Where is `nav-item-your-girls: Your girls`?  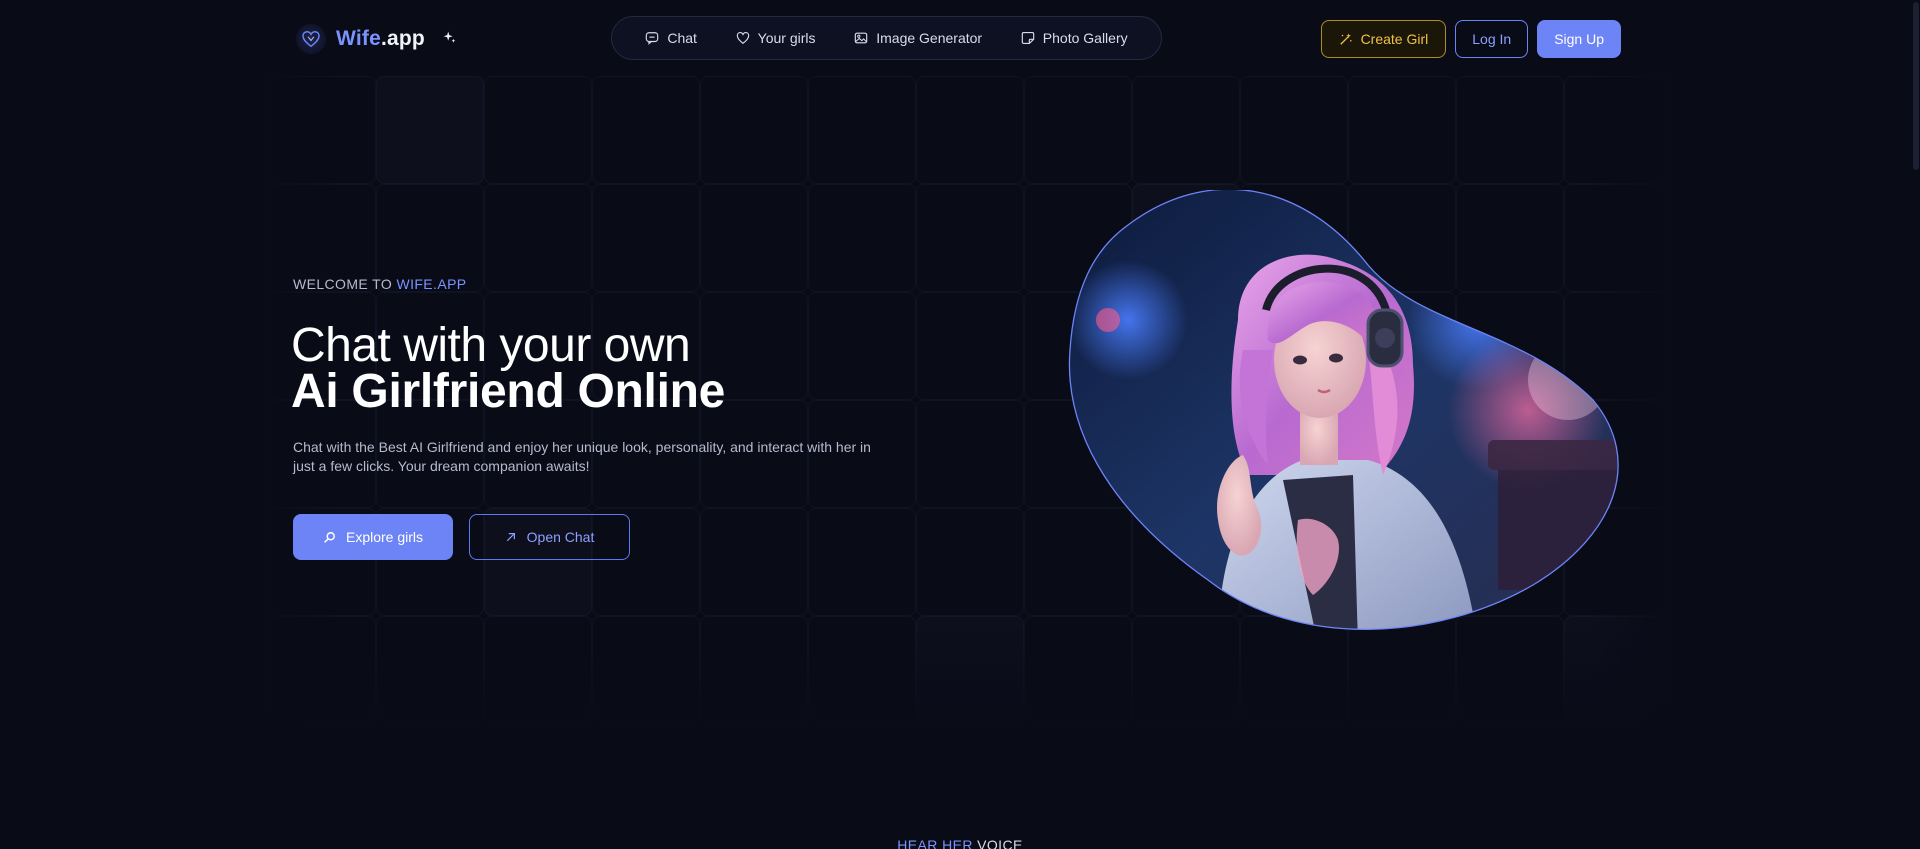
nav-item-your-girls: Your girls is located at coordinates (776, 38).